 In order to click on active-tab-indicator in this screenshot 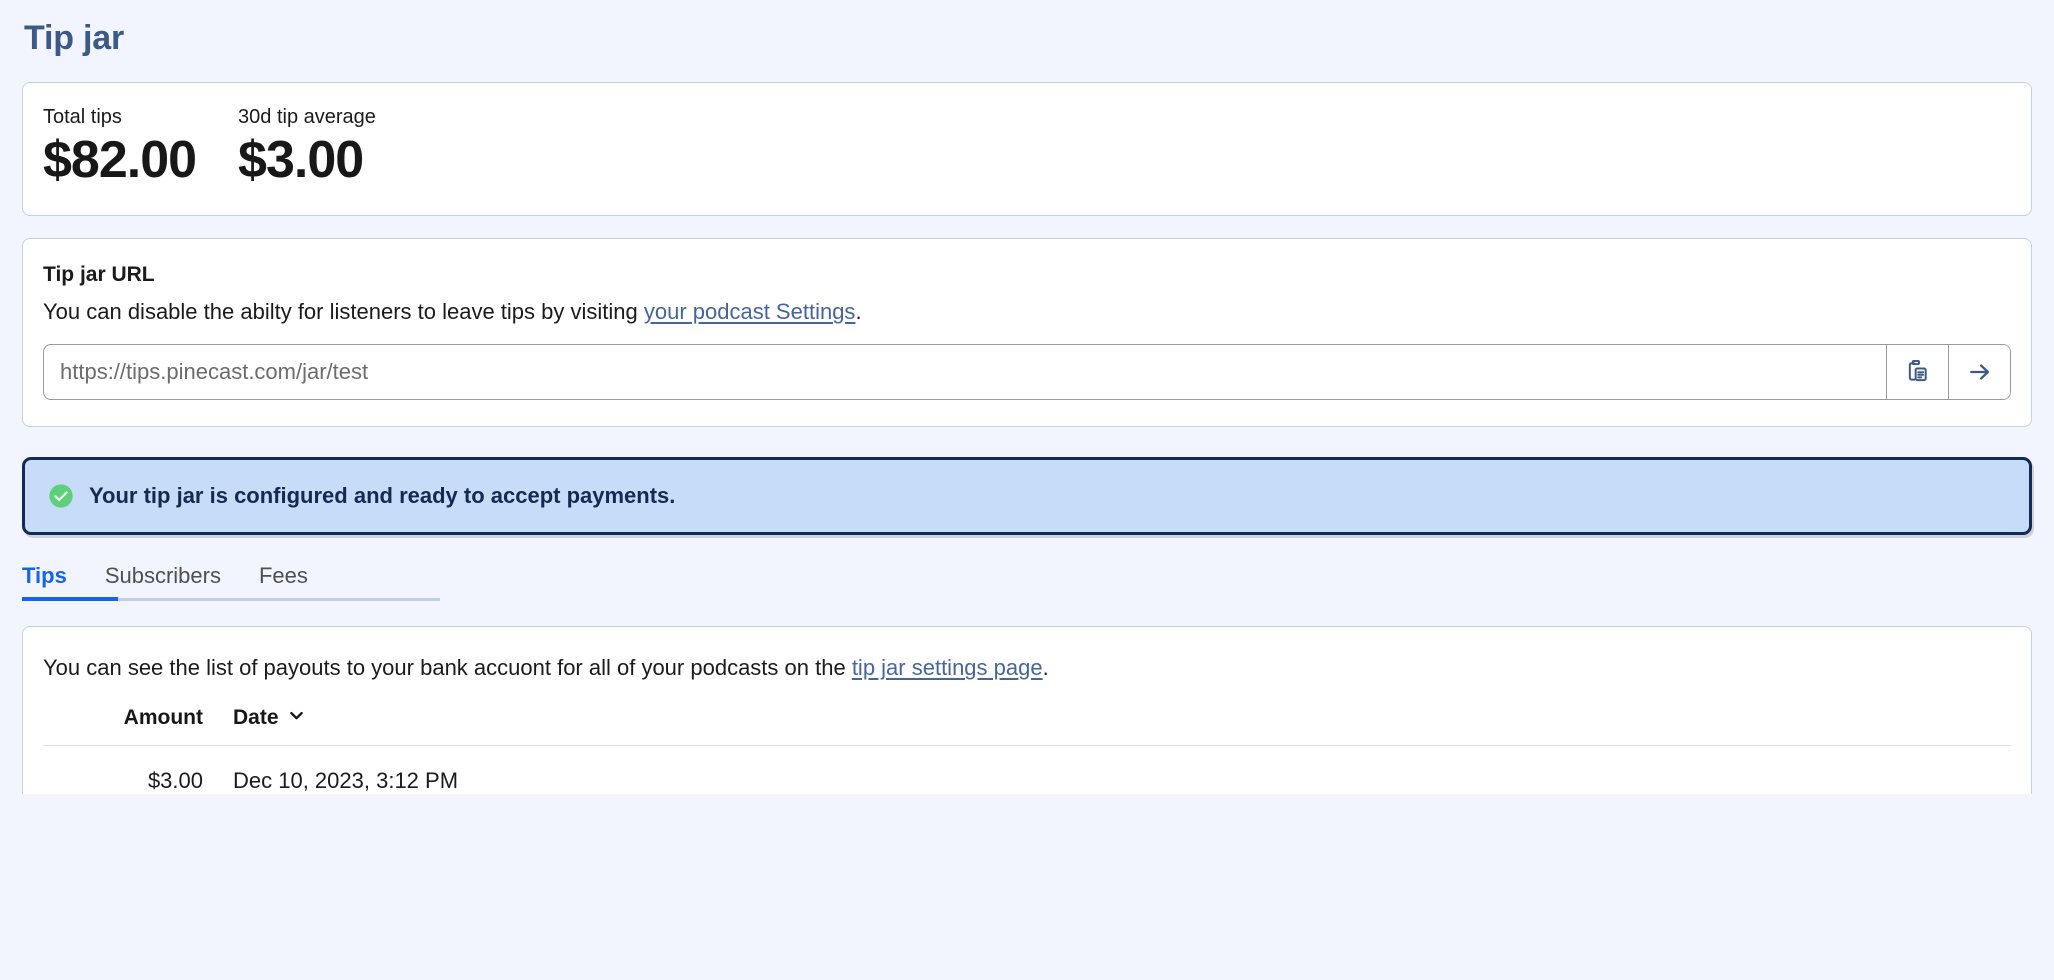, I will do `click(70, 599)`.